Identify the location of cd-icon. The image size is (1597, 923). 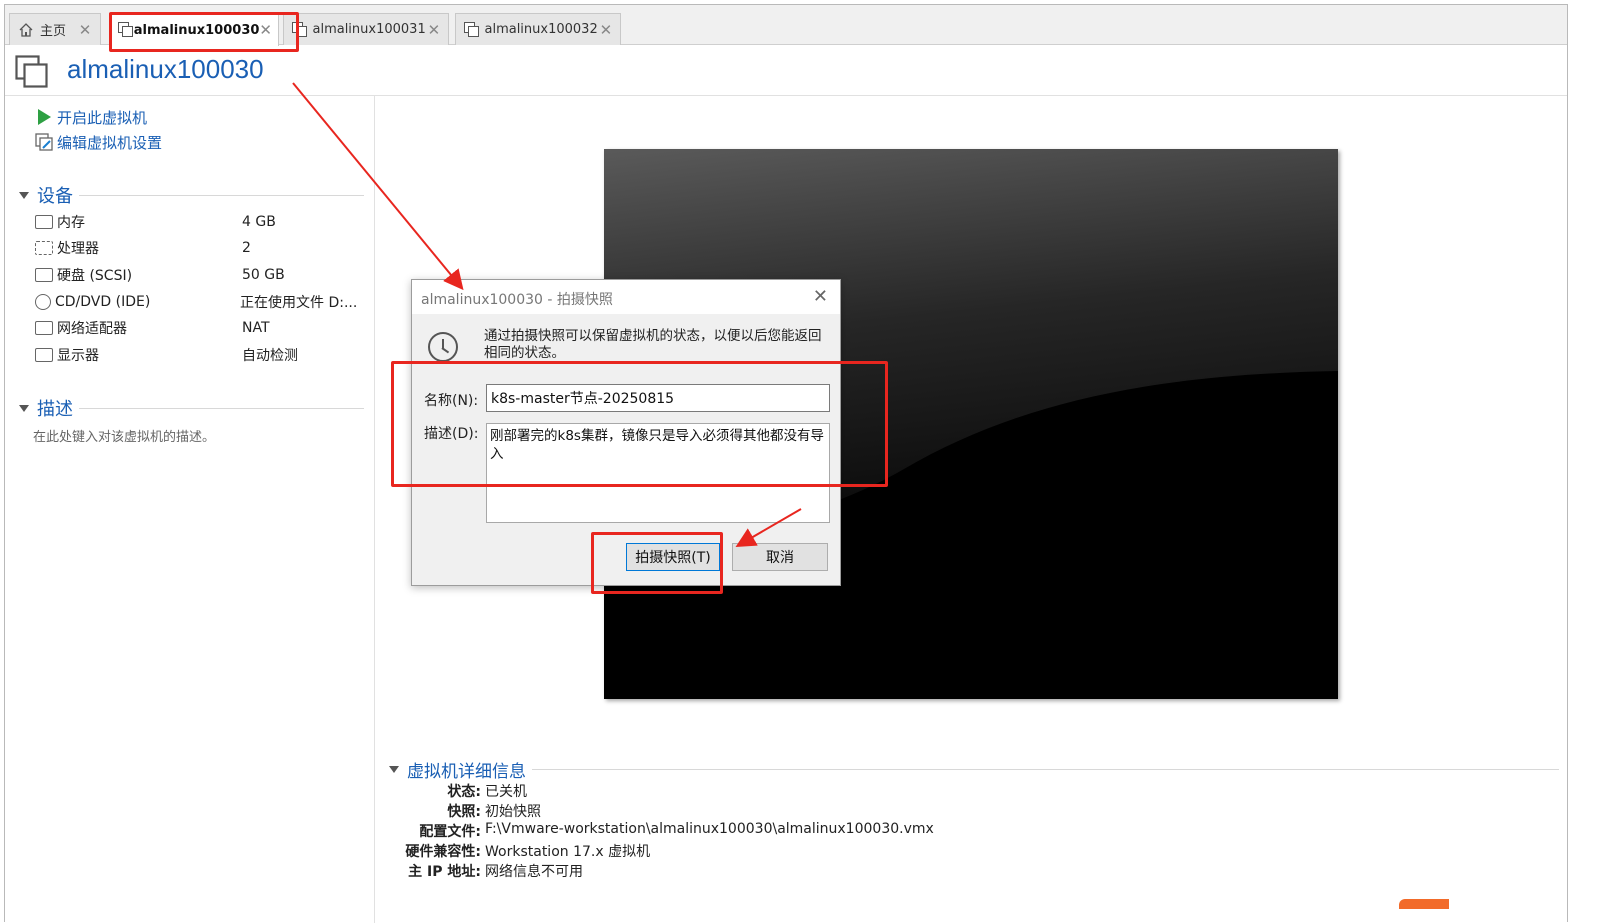
(43, 302).